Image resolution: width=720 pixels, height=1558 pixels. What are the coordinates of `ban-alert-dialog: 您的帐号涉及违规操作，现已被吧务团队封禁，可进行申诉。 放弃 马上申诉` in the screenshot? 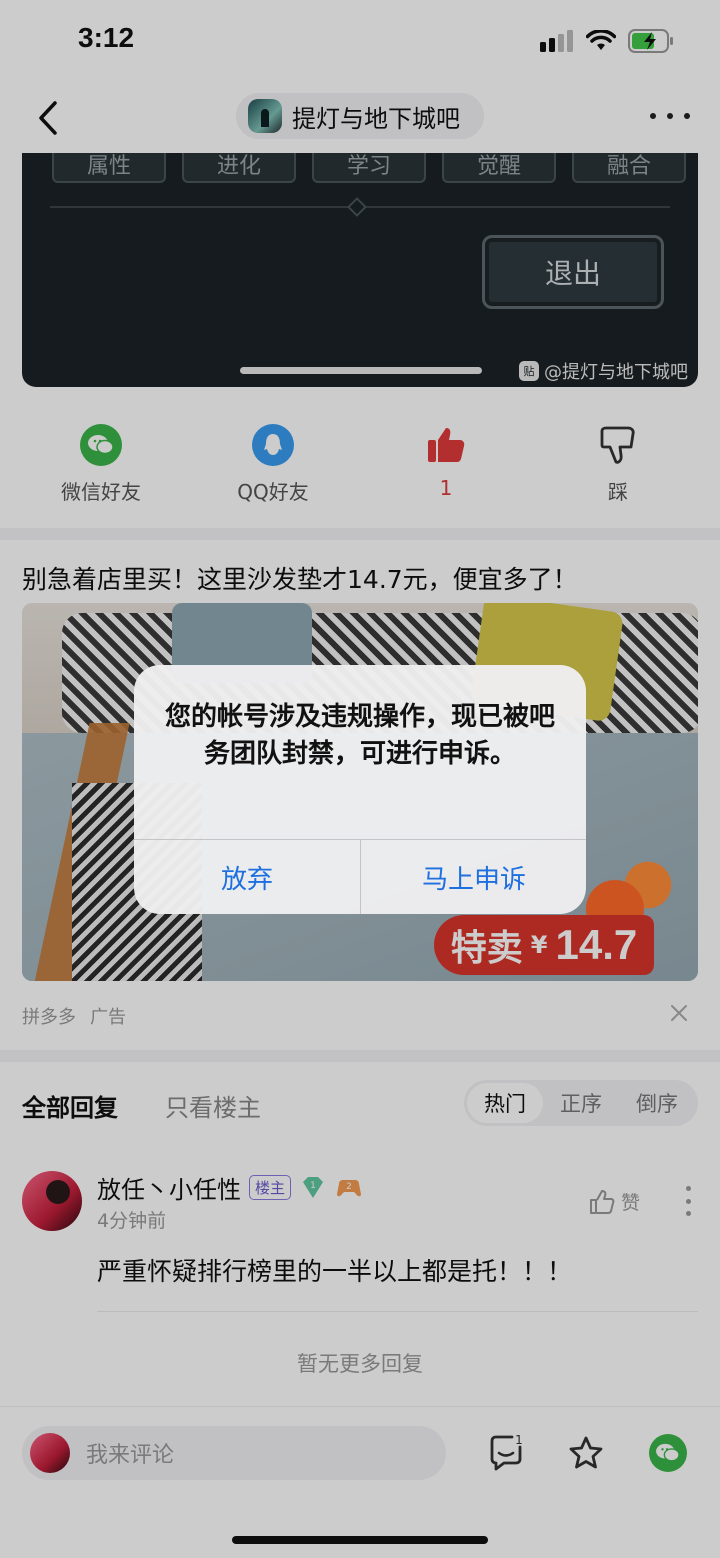 It's located at (360, 789).